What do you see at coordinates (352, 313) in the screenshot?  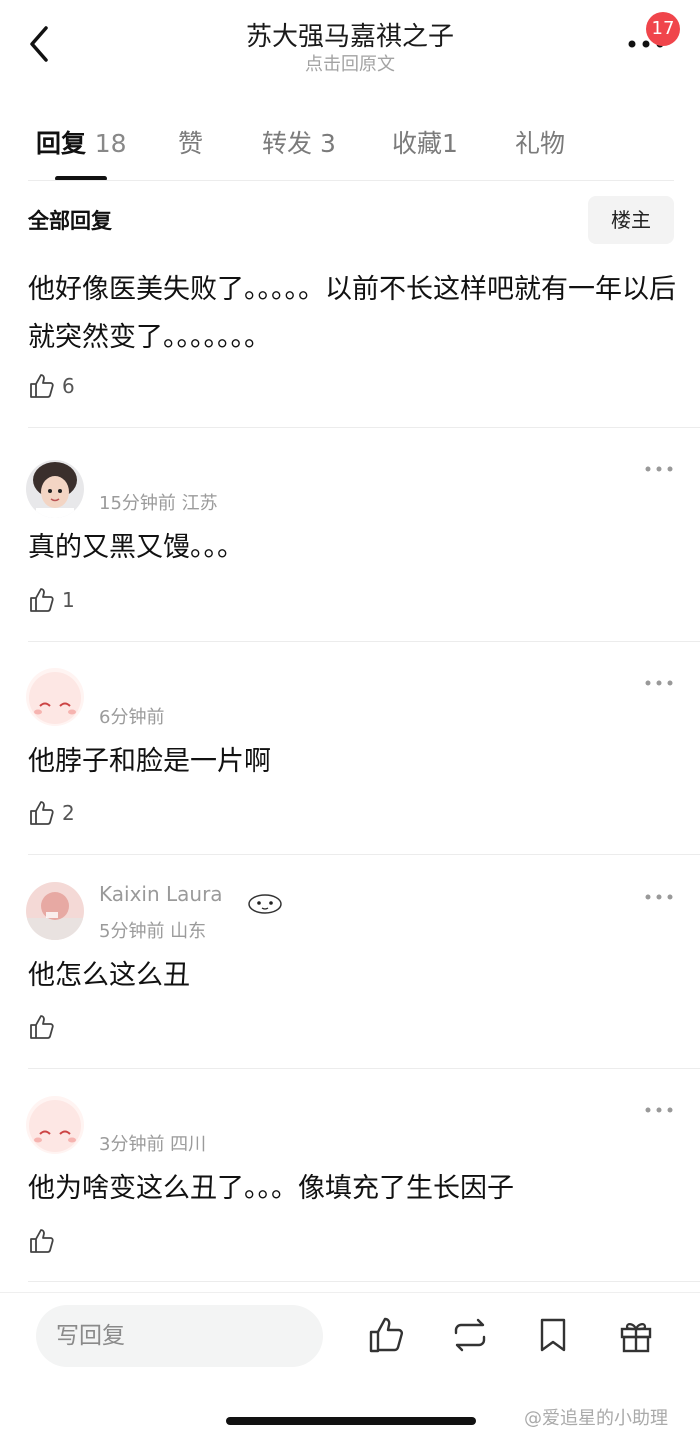 I see `original-reply-text: 他好像医美失败了。。。。。以前不长这样吧就有一年以后就突然变了。。。。。。。` at bounding box center [352, 313].